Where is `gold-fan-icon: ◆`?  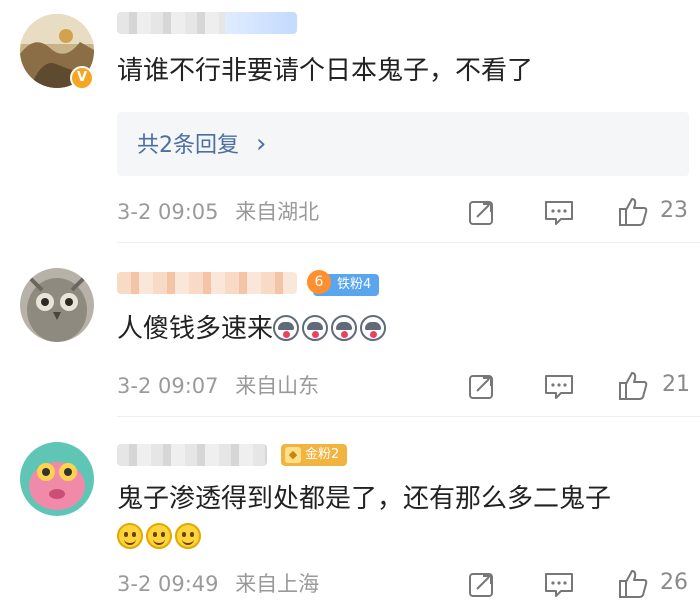
gold-fan-icon: ◆ is located at coordinates (293, 455).